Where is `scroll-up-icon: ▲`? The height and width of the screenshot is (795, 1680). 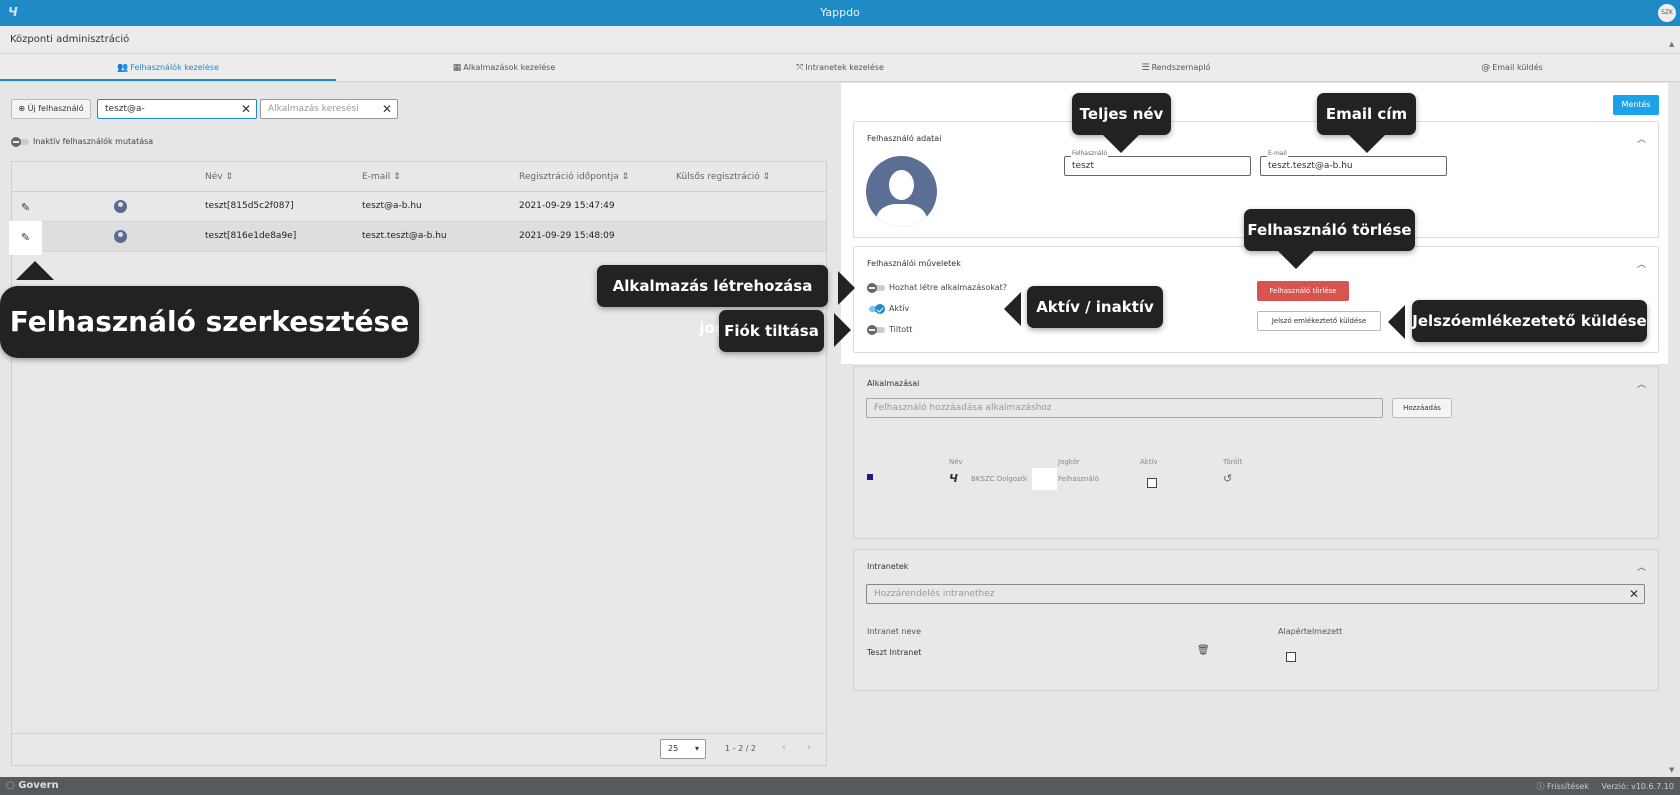
scroll-up-icon: ▲ is located at coordinates (1671, 44).